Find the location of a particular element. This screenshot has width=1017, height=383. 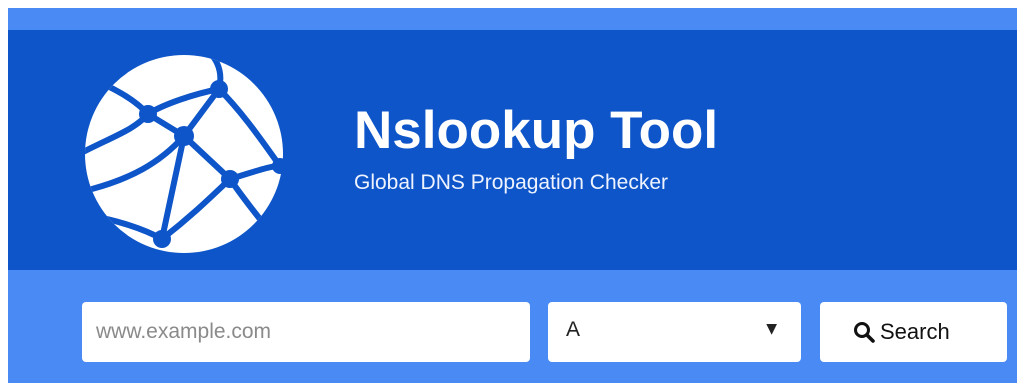

domain-input is located at coordinates (306, 332).